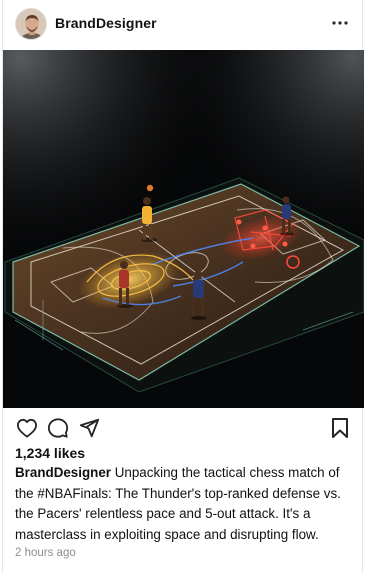 This screenshot has width=366, height=573. I want to click on caption-username: BrandDesigner, so click(63, 472).